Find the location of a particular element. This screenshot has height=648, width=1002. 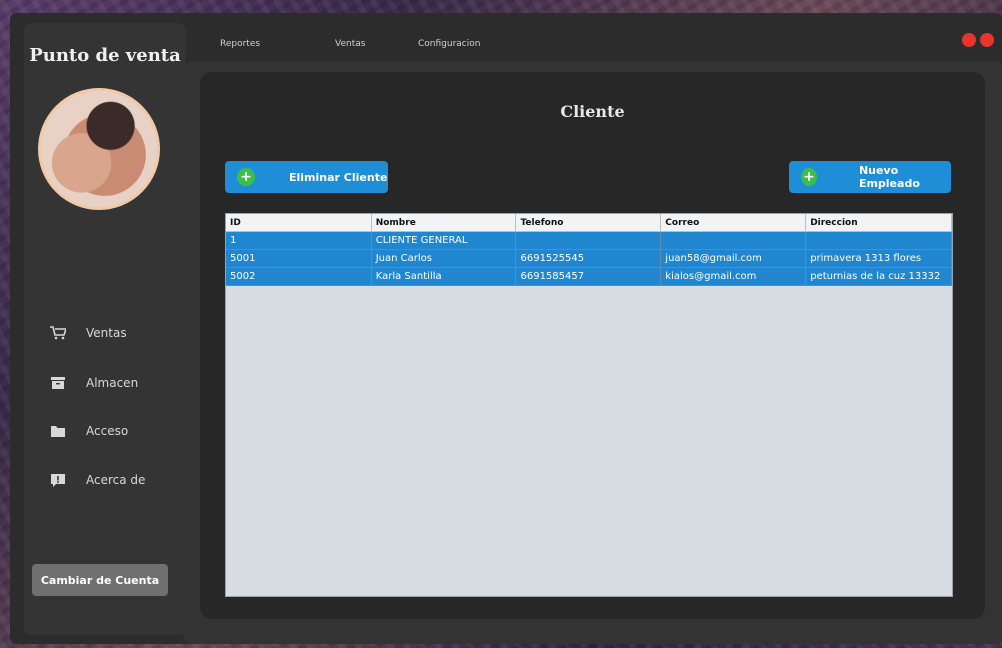

cart-icon is located at coordinates (58, 333).